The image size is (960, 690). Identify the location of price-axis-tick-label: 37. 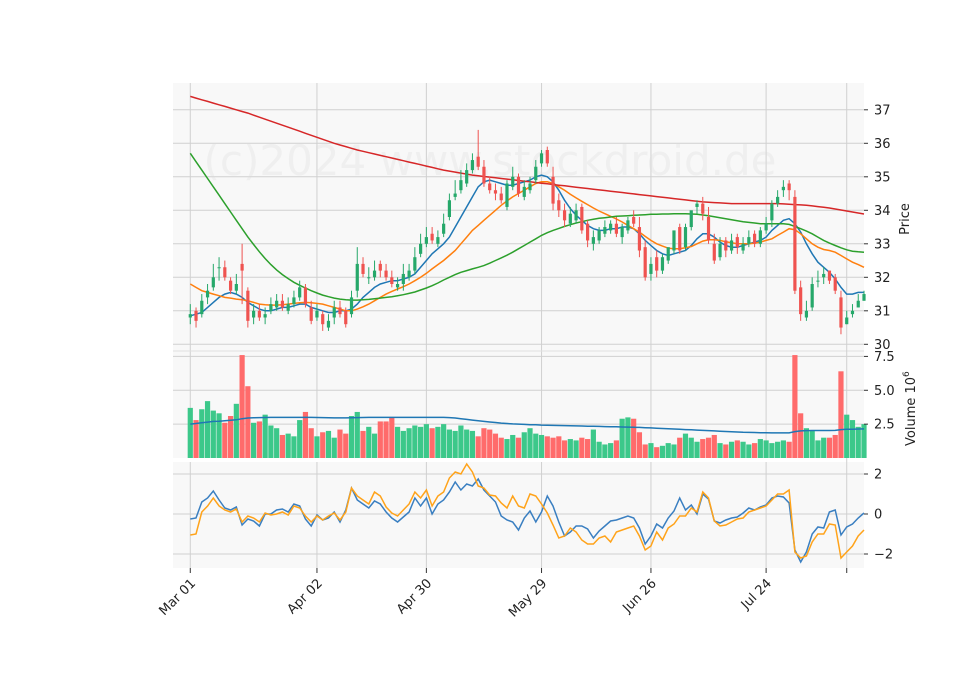
(882, 110).